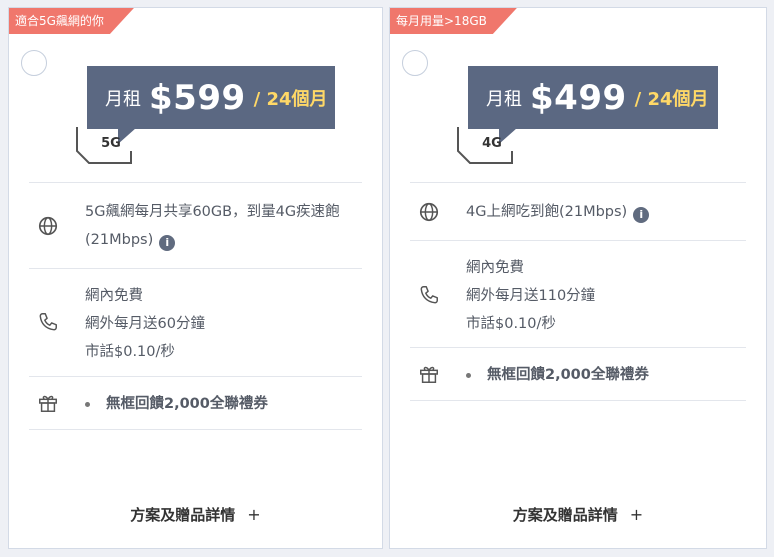 The image size is (774, 557). What do you see at coordinates (212, 226) in the screenshot?
I see `data-allowance-text: 5G飆網每月共享60GB，到量4G疾速飽(21Mbps)` at bounding box center [212, 226].